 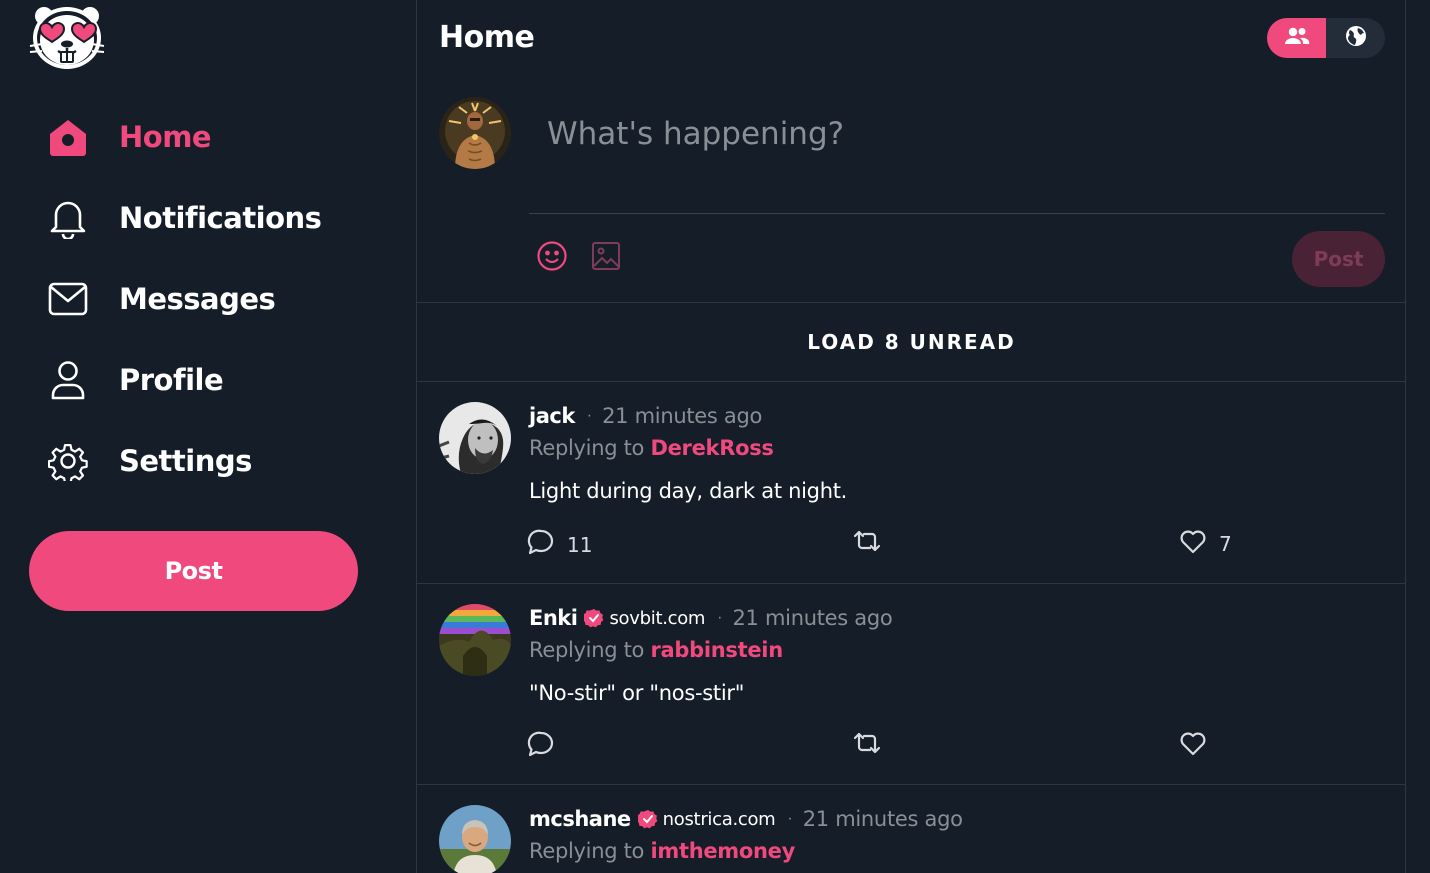 I want to click on author-name: jack, so click(x=552, y=416).